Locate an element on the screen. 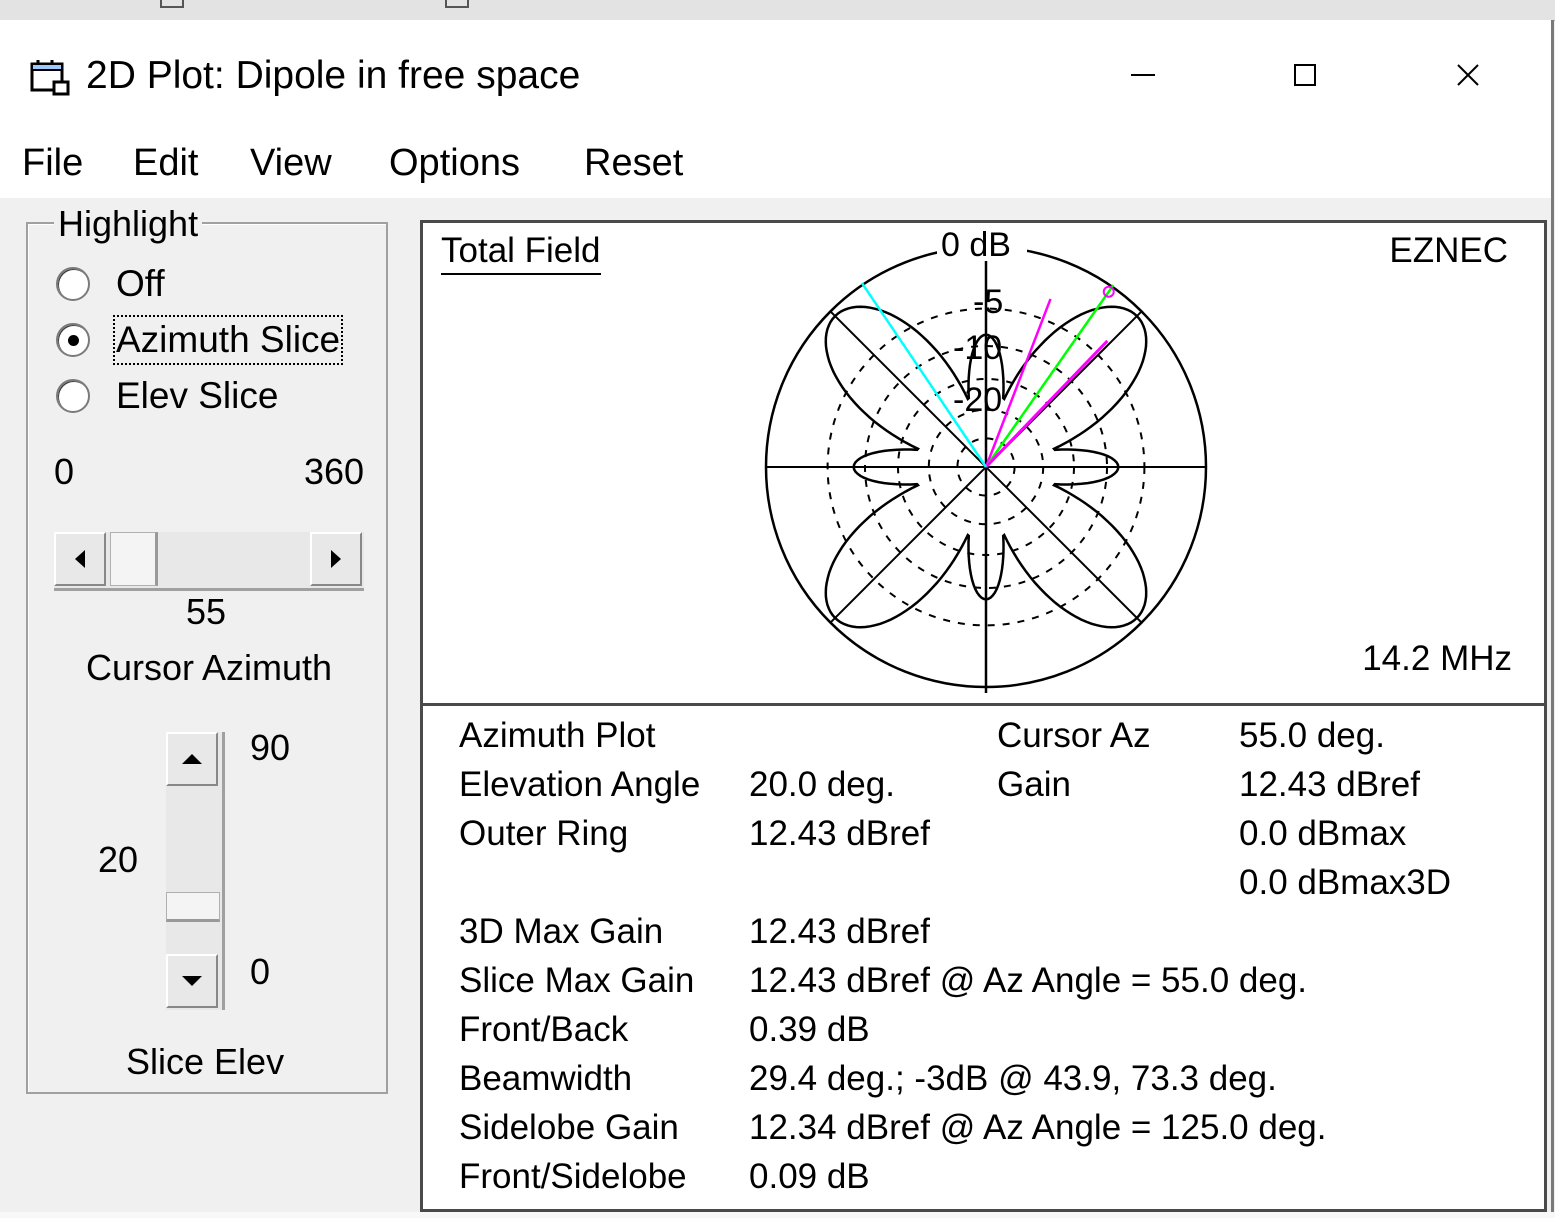  arrow-left-icon is located at coordinates (80, 559).